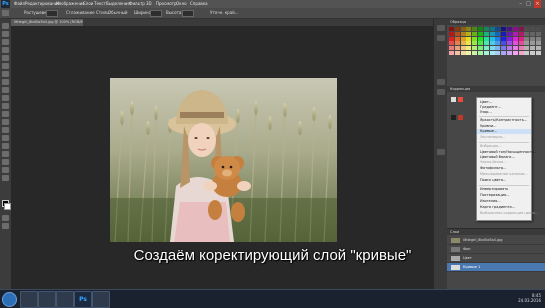 This screenshot has height=308, width=545. What do you see at coordinates (5, 226) in the screenshot?
I see `screen-mode-icon` at bounding box center [5, 226].